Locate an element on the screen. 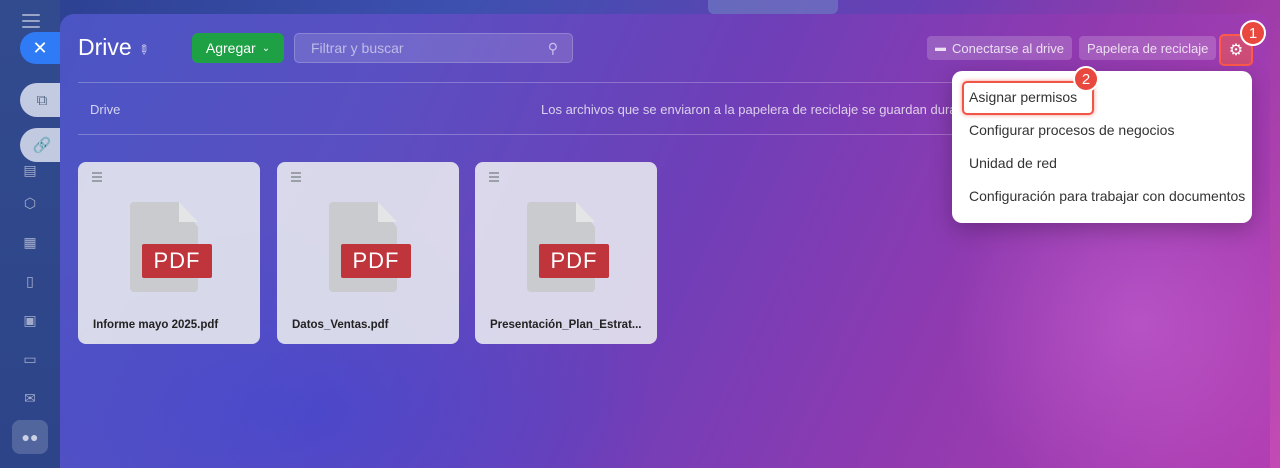 The width and height of the screenshot is (1280, 468). connect-drive-button: ▬ Conectarse al drive is located at coordinates (999, 48).